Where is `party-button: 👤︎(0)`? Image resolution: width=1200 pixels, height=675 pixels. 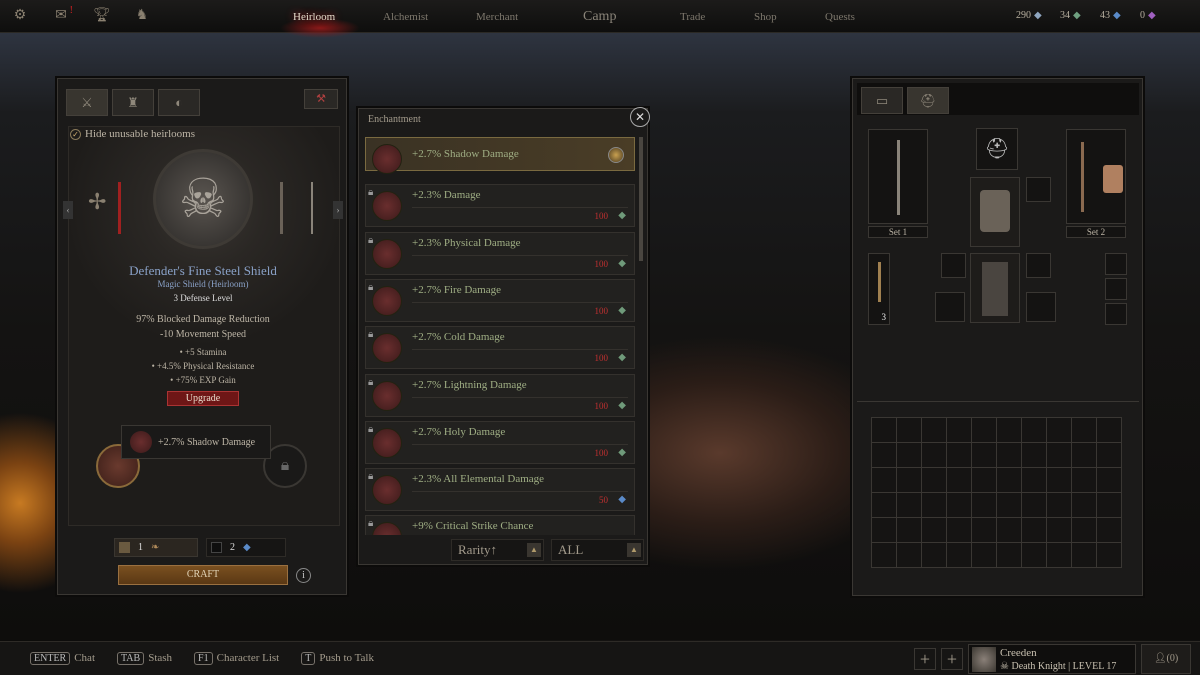
party-button: 👤︎(0) is located at coordinates (1166, 659).